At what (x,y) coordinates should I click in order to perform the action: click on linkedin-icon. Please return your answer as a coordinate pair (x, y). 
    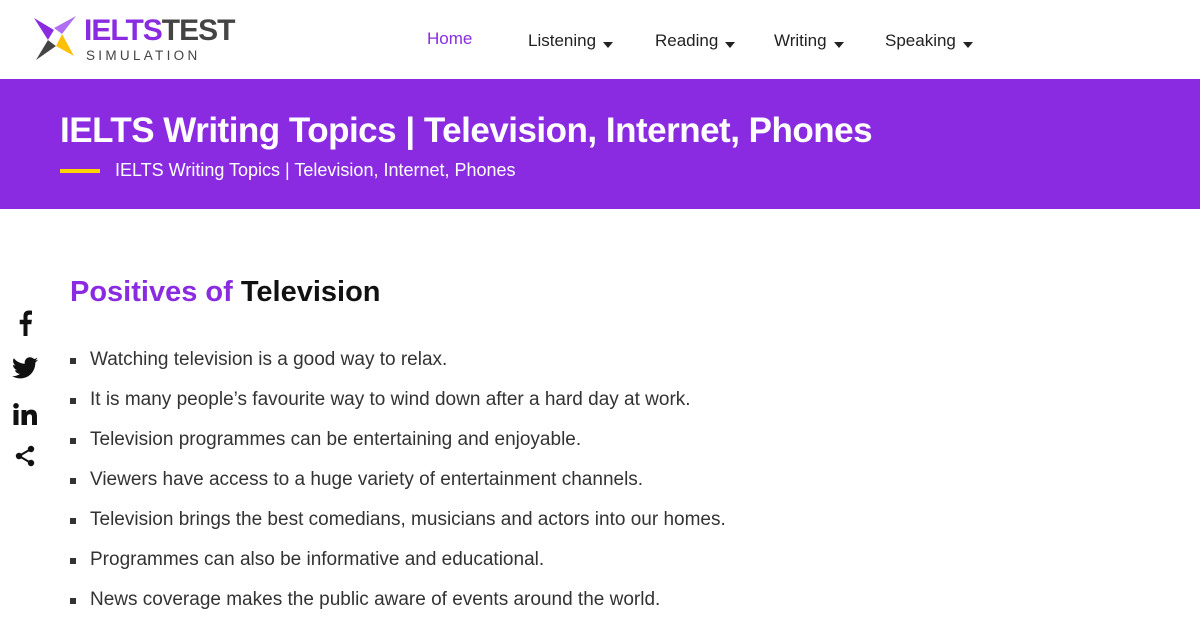
    Looking at the image, I should click on (25, 414).